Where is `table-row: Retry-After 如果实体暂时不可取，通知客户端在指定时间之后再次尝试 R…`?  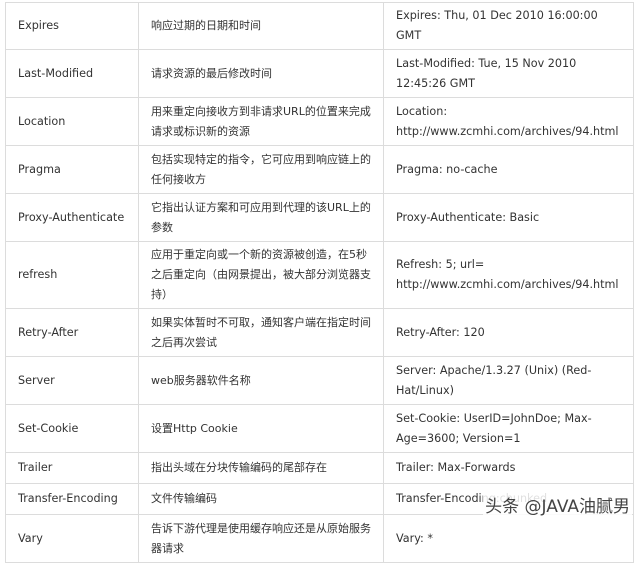 table-row: Retry-After 如果实体暂时不可取，通知客户端在指定时间之后再次尝试 R… is located at coordinates (319, 332).